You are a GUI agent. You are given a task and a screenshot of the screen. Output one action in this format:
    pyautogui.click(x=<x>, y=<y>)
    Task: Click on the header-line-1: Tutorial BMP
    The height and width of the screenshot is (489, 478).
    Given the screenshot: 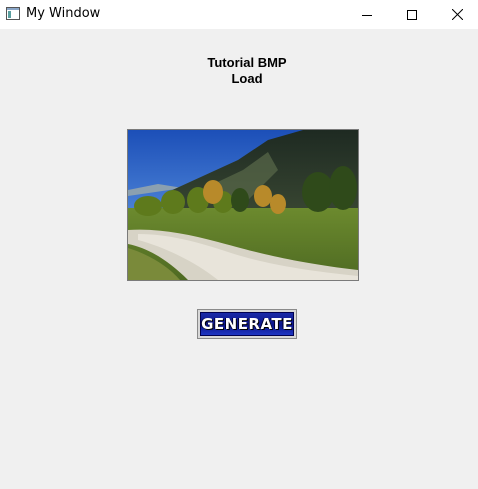 What is the action you would take?
    pyautogui.click(x=247, y=62)
    